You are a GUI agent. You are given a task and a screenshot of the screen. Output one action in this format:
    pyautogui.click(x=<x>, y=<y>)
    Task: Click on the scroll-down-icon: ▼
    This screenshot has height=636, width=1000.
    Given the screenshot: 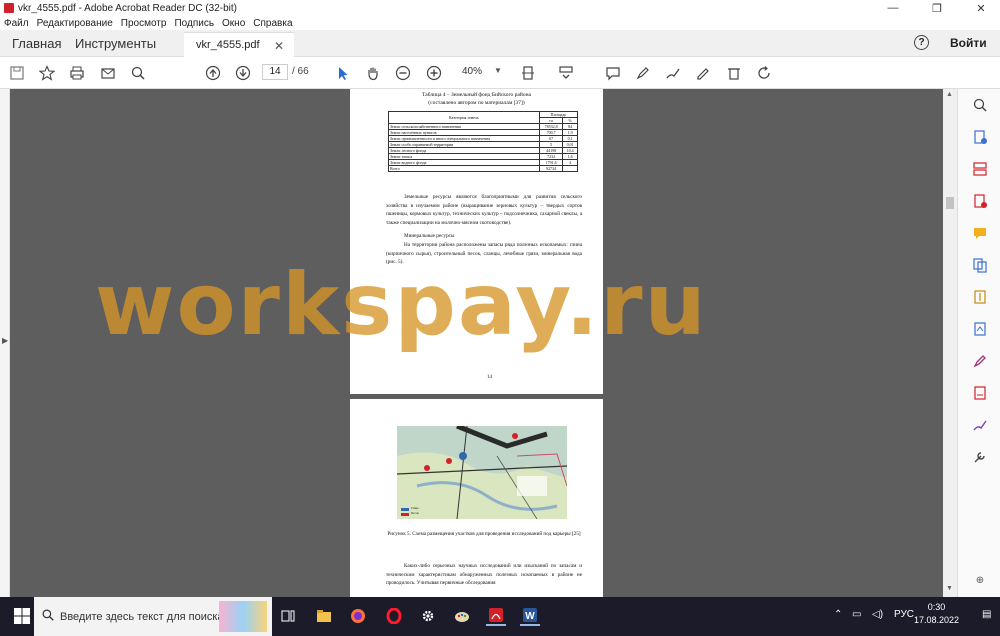 What is the action you would take?
    pyautogui.click(x=949, y=588)
    